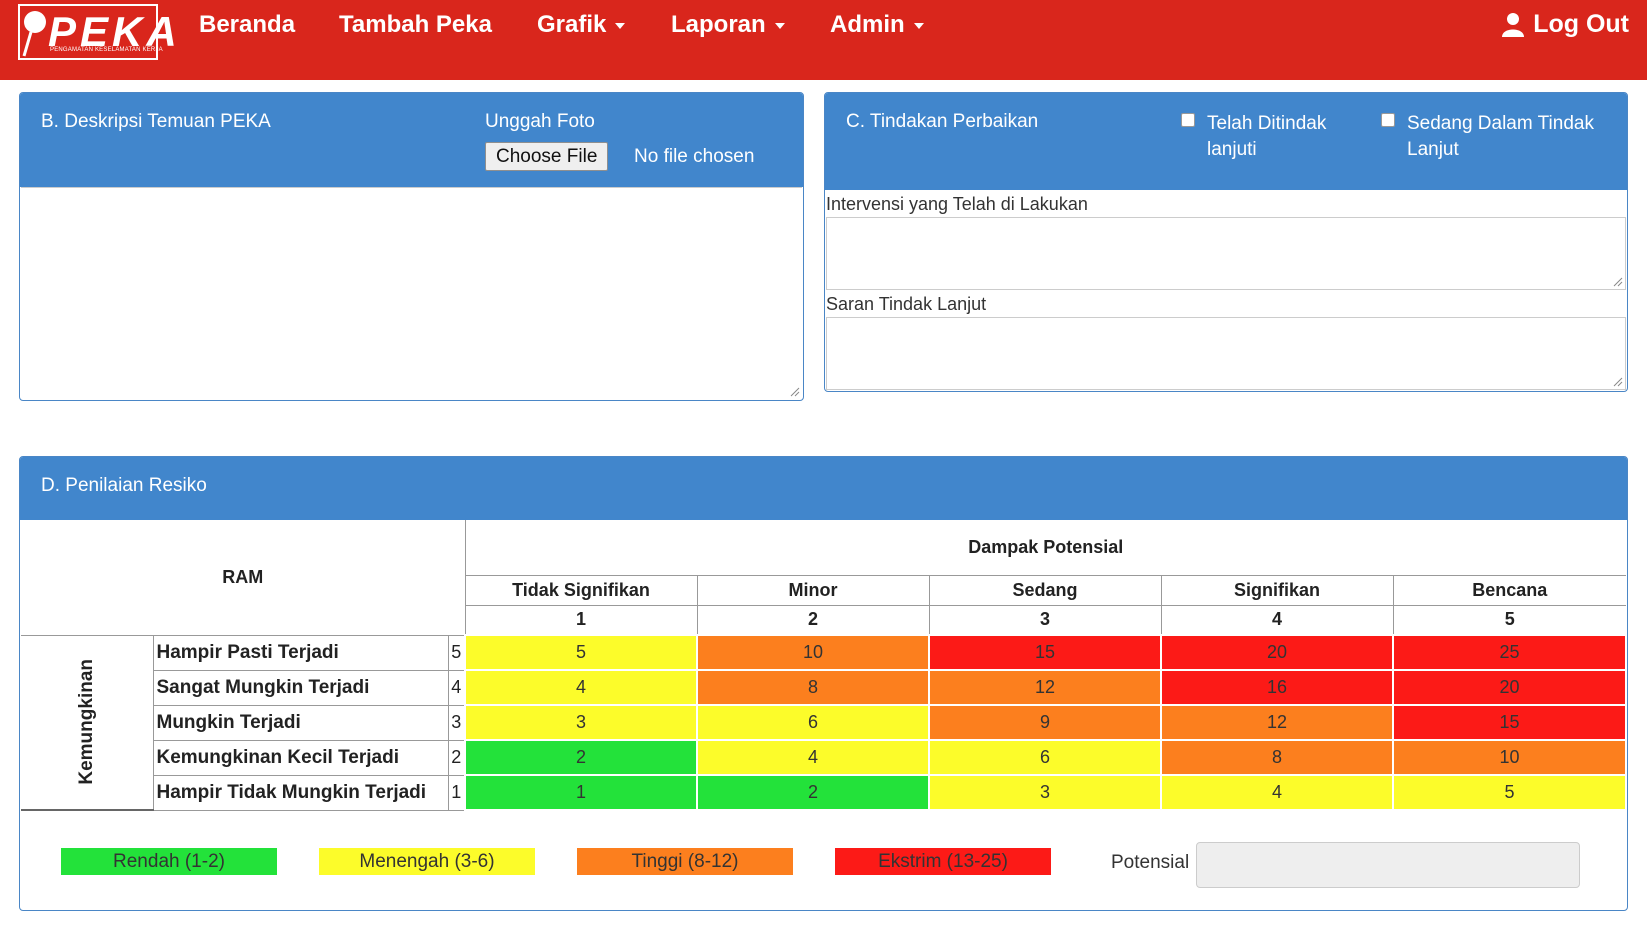 The height and width of the screenshot is (932, 1647). What do you see at coordinates (1388, 120) in the screenshot?
I see `checkbox-sedang-tindak-lanjut` at bounding box center [1388, 120].